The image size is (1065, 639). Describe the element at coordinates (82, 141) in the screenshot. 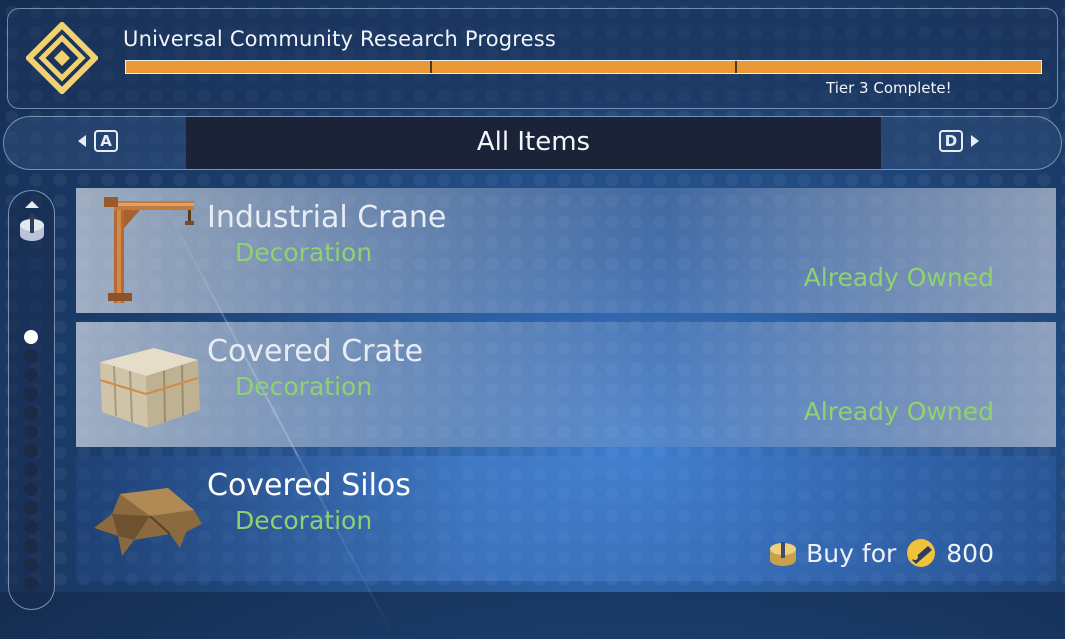

I see `arrow-left-icon` at that location.